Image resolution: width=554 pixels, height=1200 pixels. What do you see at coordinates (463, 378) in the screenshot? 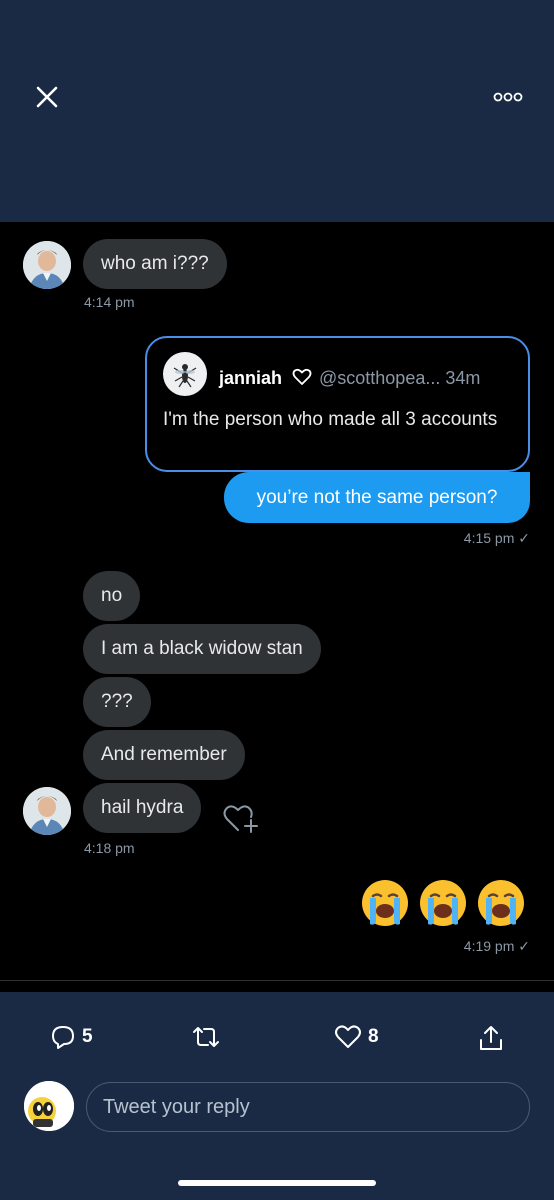
I see `quoted-tweet-age: 34m` at bounding box center [463, 378].